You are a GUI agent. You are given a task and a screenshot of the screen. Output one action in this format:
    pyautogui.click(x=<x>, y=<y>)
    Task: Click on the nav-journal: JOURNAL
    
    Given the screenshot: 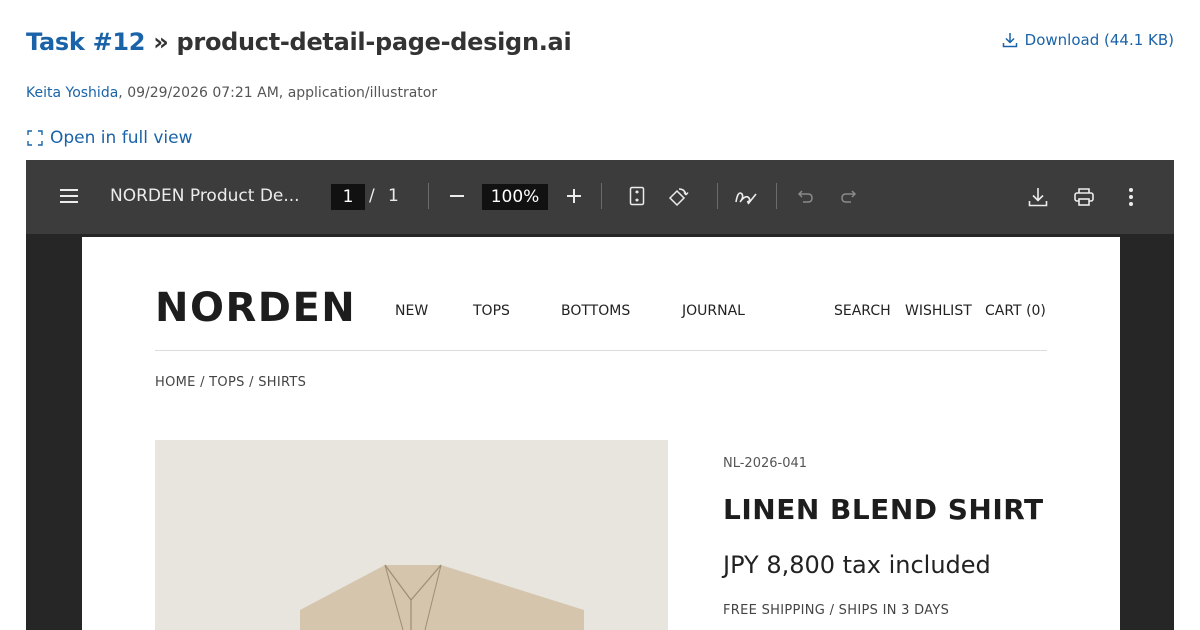 What is the action you would take?
    pyautogui.click(x=713, y=311)
    